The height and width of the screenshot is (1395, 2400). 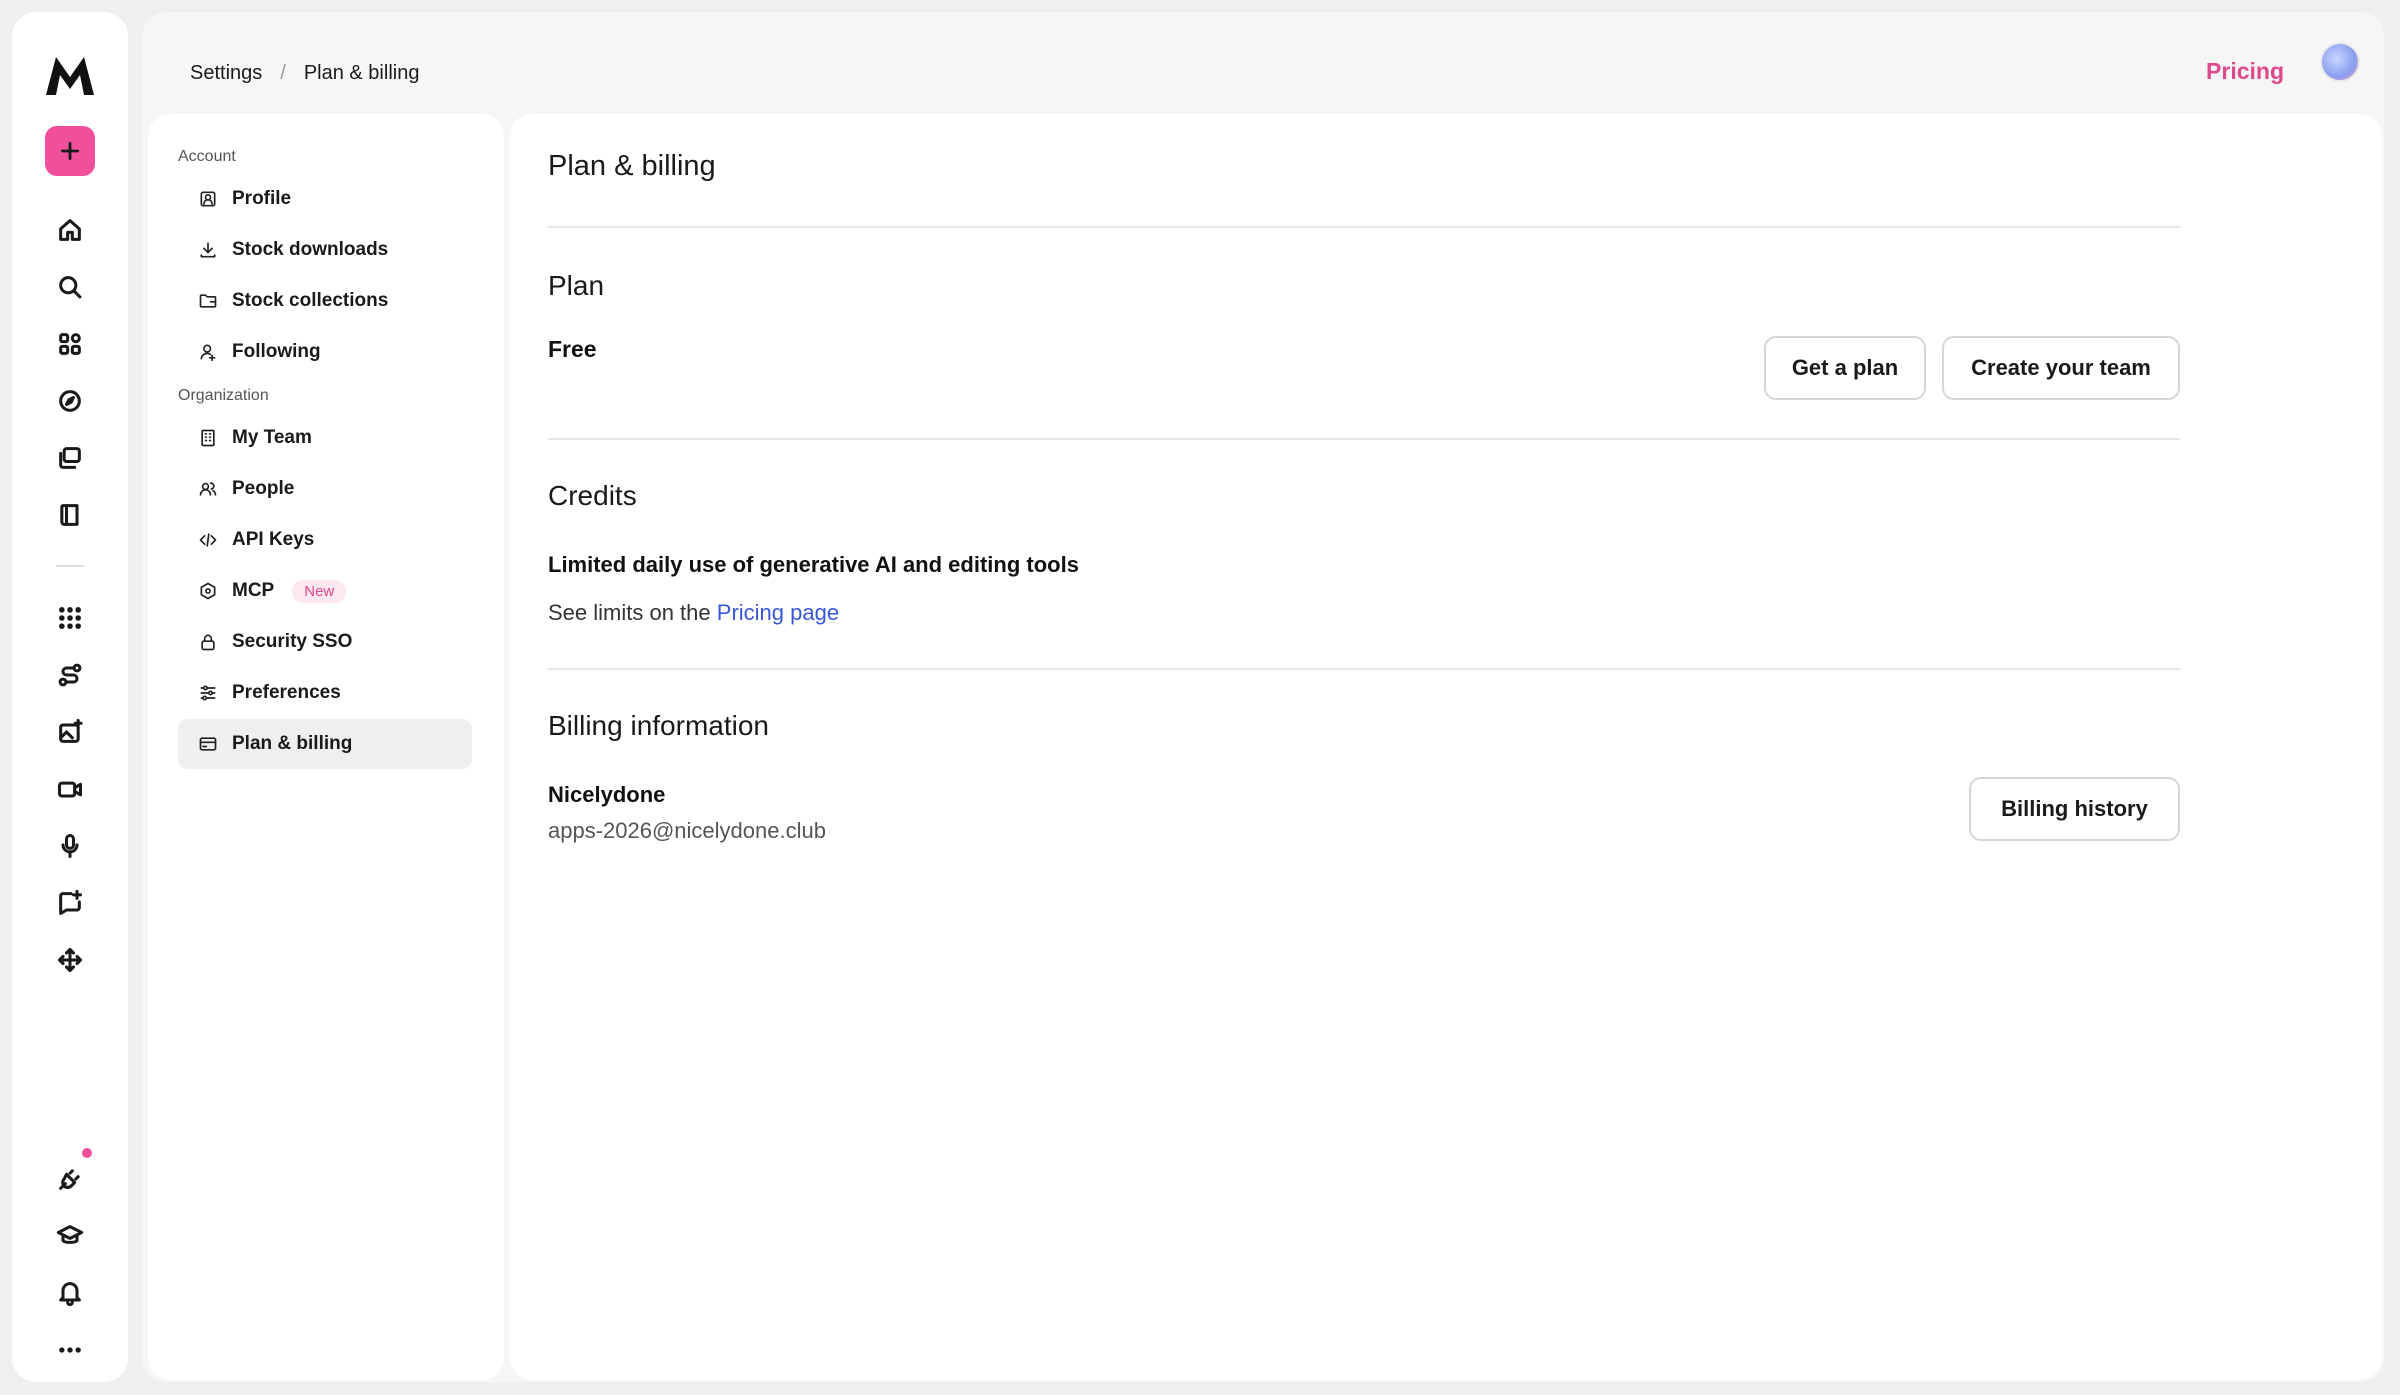 I want to click on nav-item-mcp: MCP New, so click(x=325, y=591).